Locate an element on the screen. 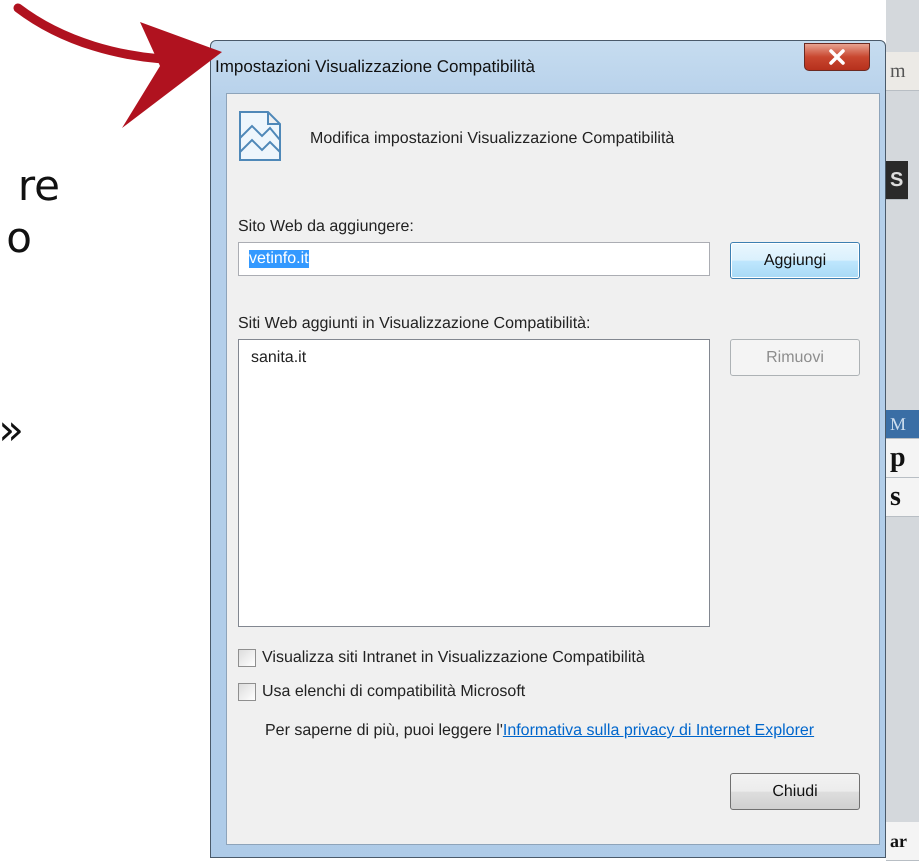  page-text: s is located at coordinates (902, 497).